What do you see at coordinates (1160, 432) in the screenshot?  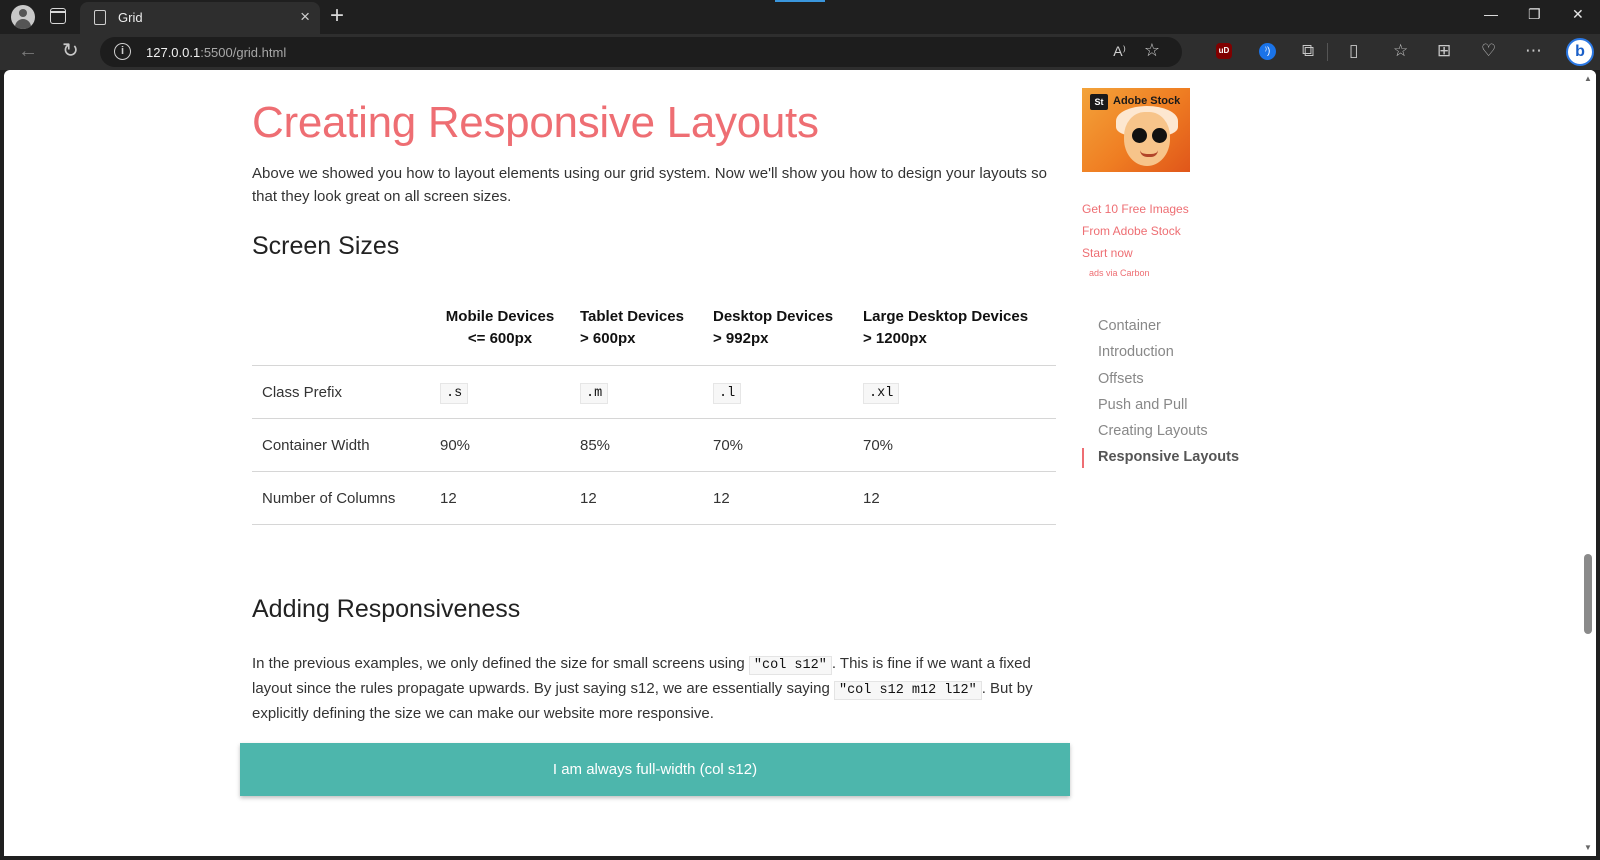 I see `toc-item-creating-layouts: Creating Layouts` at bounding box center [1160, 432].